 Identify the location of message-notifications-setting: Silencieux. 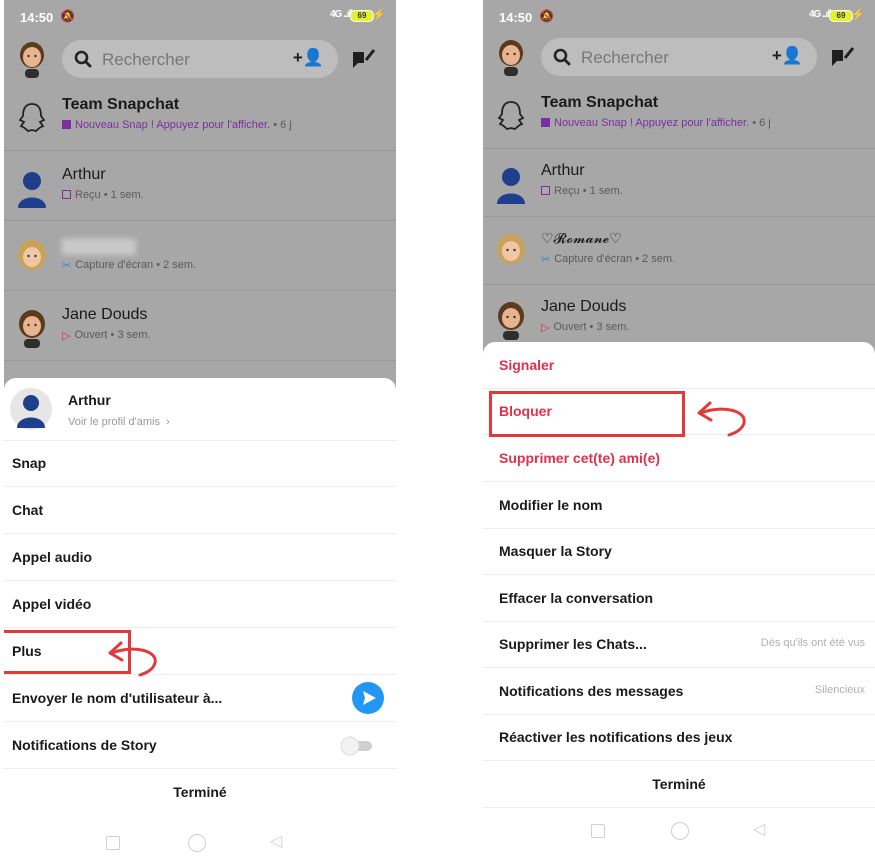
(839, 690).